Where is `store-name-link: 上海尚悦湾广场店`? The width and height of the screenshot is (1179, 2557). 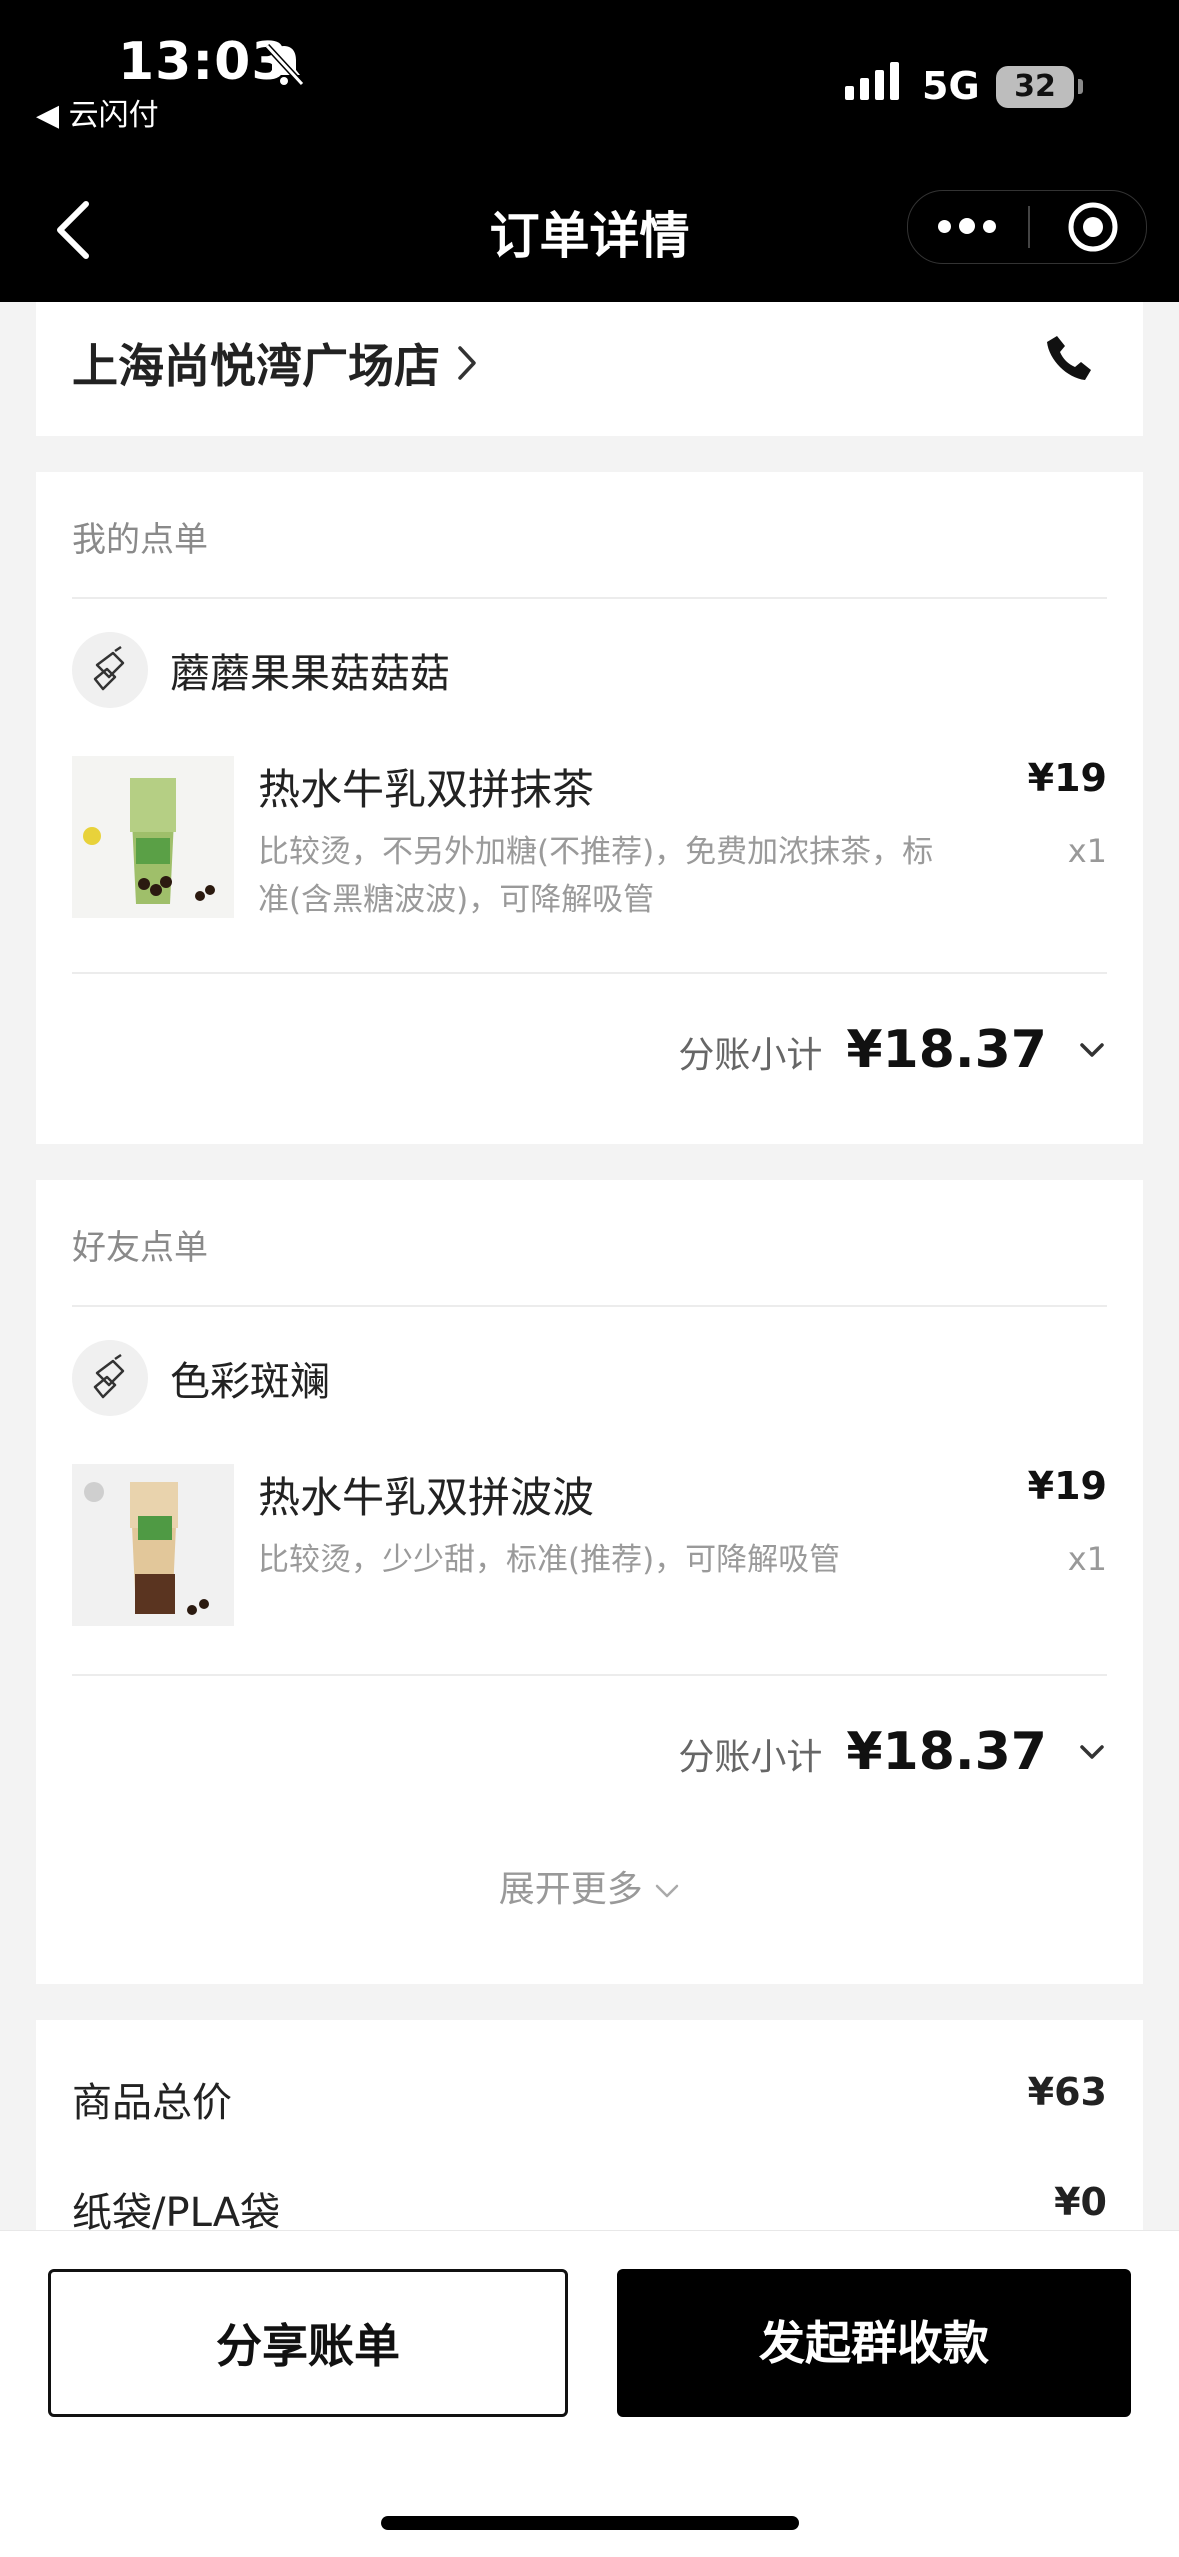 store-name-link: 上海尚悦湾广场店 is located at coordinates (275, 363).